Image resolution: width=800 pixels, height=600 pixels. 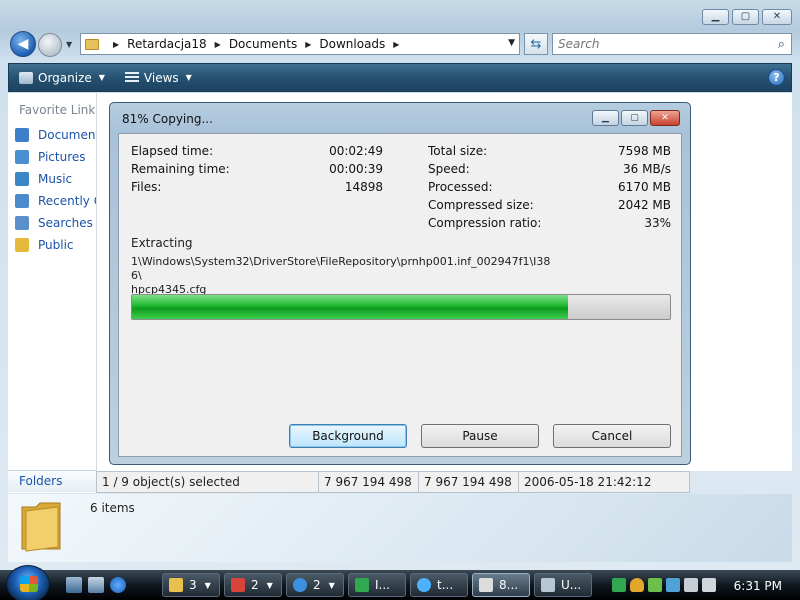 What do you see at coordinates (161, 77) in the screenshot?
I see `views-label: Views` at bounding box center [161, 77].